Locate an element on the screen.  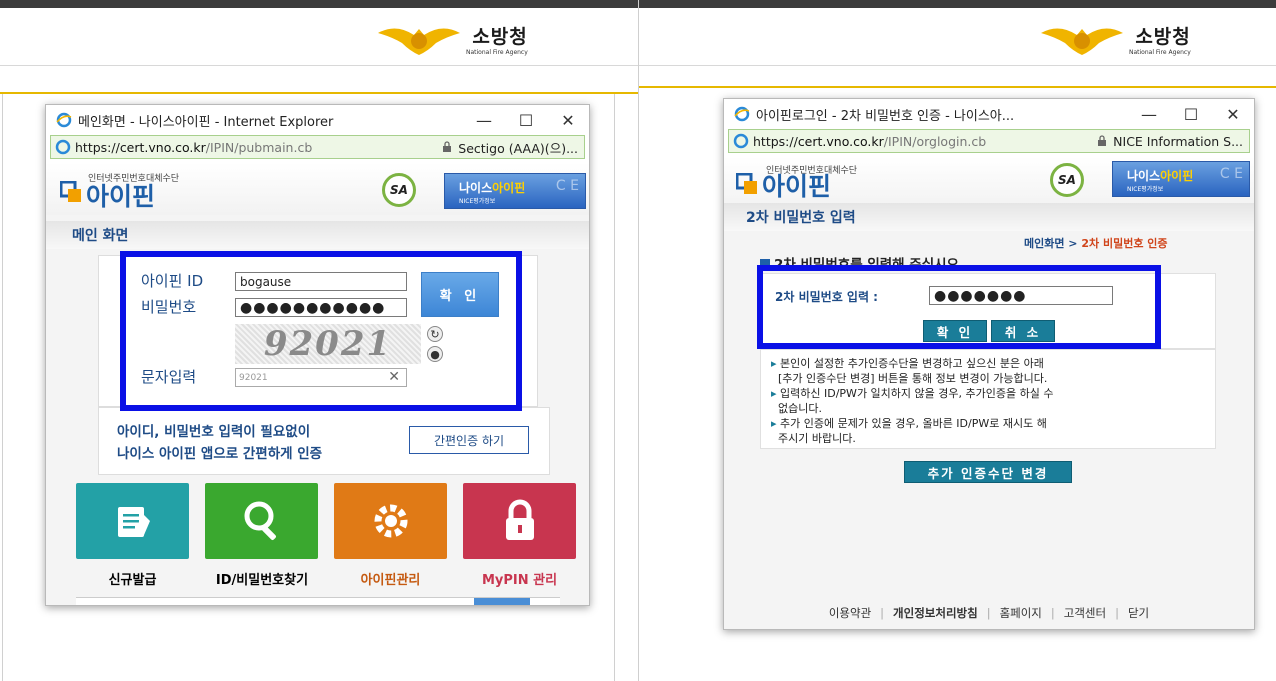
document-icon is located at coordinates (133, 522).